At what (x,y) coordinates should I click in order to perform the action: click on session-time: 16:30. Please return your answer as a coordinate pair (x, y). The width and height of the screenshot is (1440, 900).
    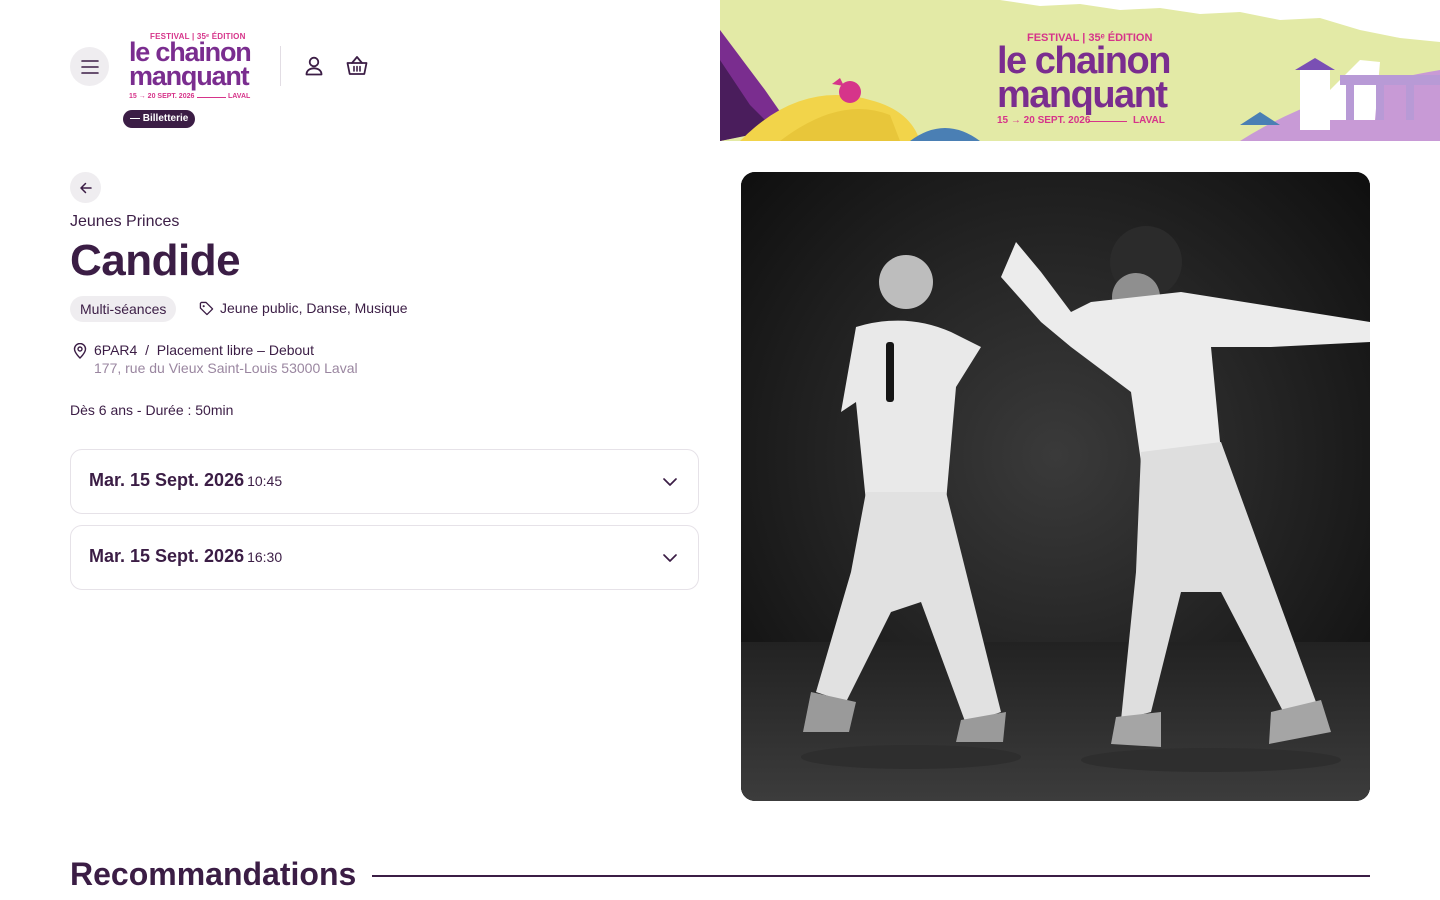
    Looking at the image, I should click on (265, 557).